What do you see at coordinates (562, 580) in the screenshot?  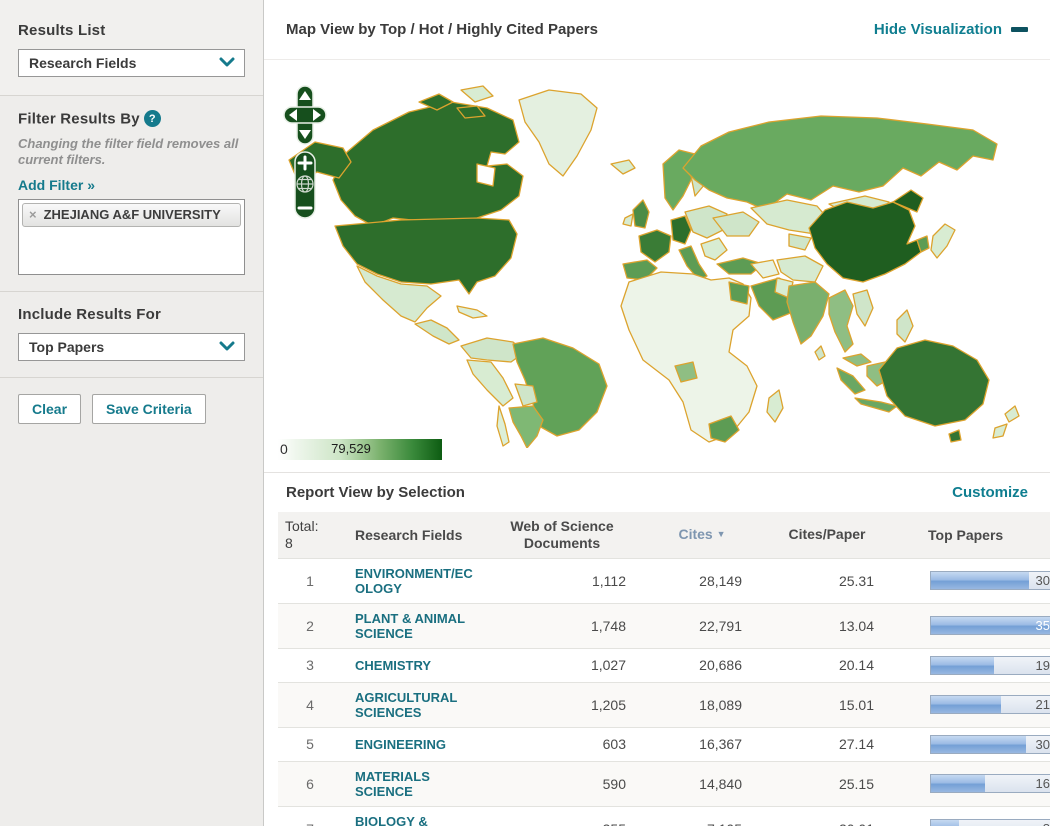 I see `wos-documents-value: 1,112` at bounding box center [562, 580].